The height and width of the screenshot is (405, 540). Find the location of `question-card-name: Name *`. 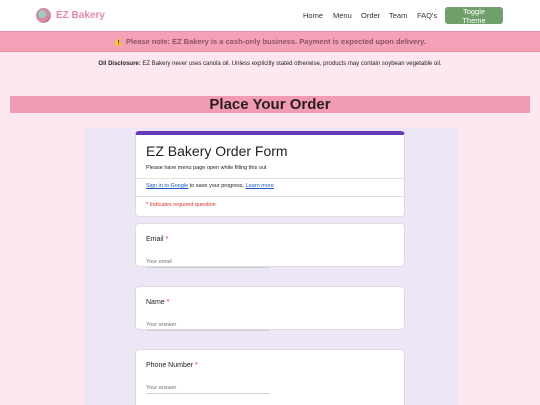

question-card-name: Name * is located at coordinates (270, 308).